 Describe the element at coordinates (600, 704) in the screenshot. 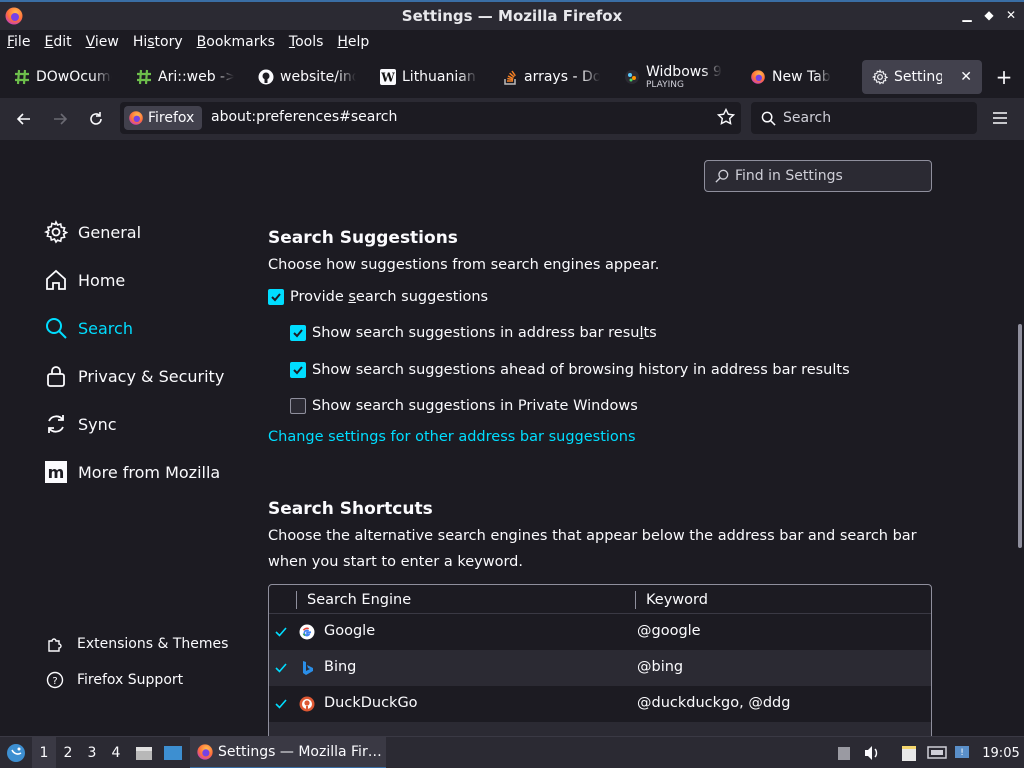

I see `table-row: DuckDuckGo @duckduckgo, @ddg` at that location.